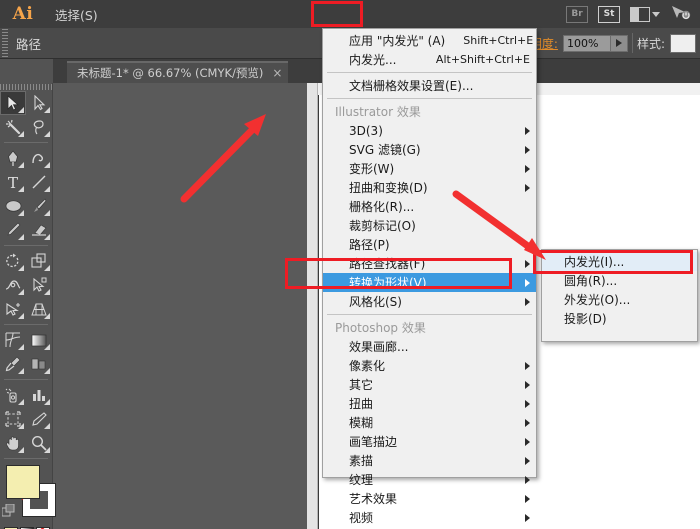 The image size is (700, 529). I want to click on swap-fill-stroke-icon, so click(8, 510).